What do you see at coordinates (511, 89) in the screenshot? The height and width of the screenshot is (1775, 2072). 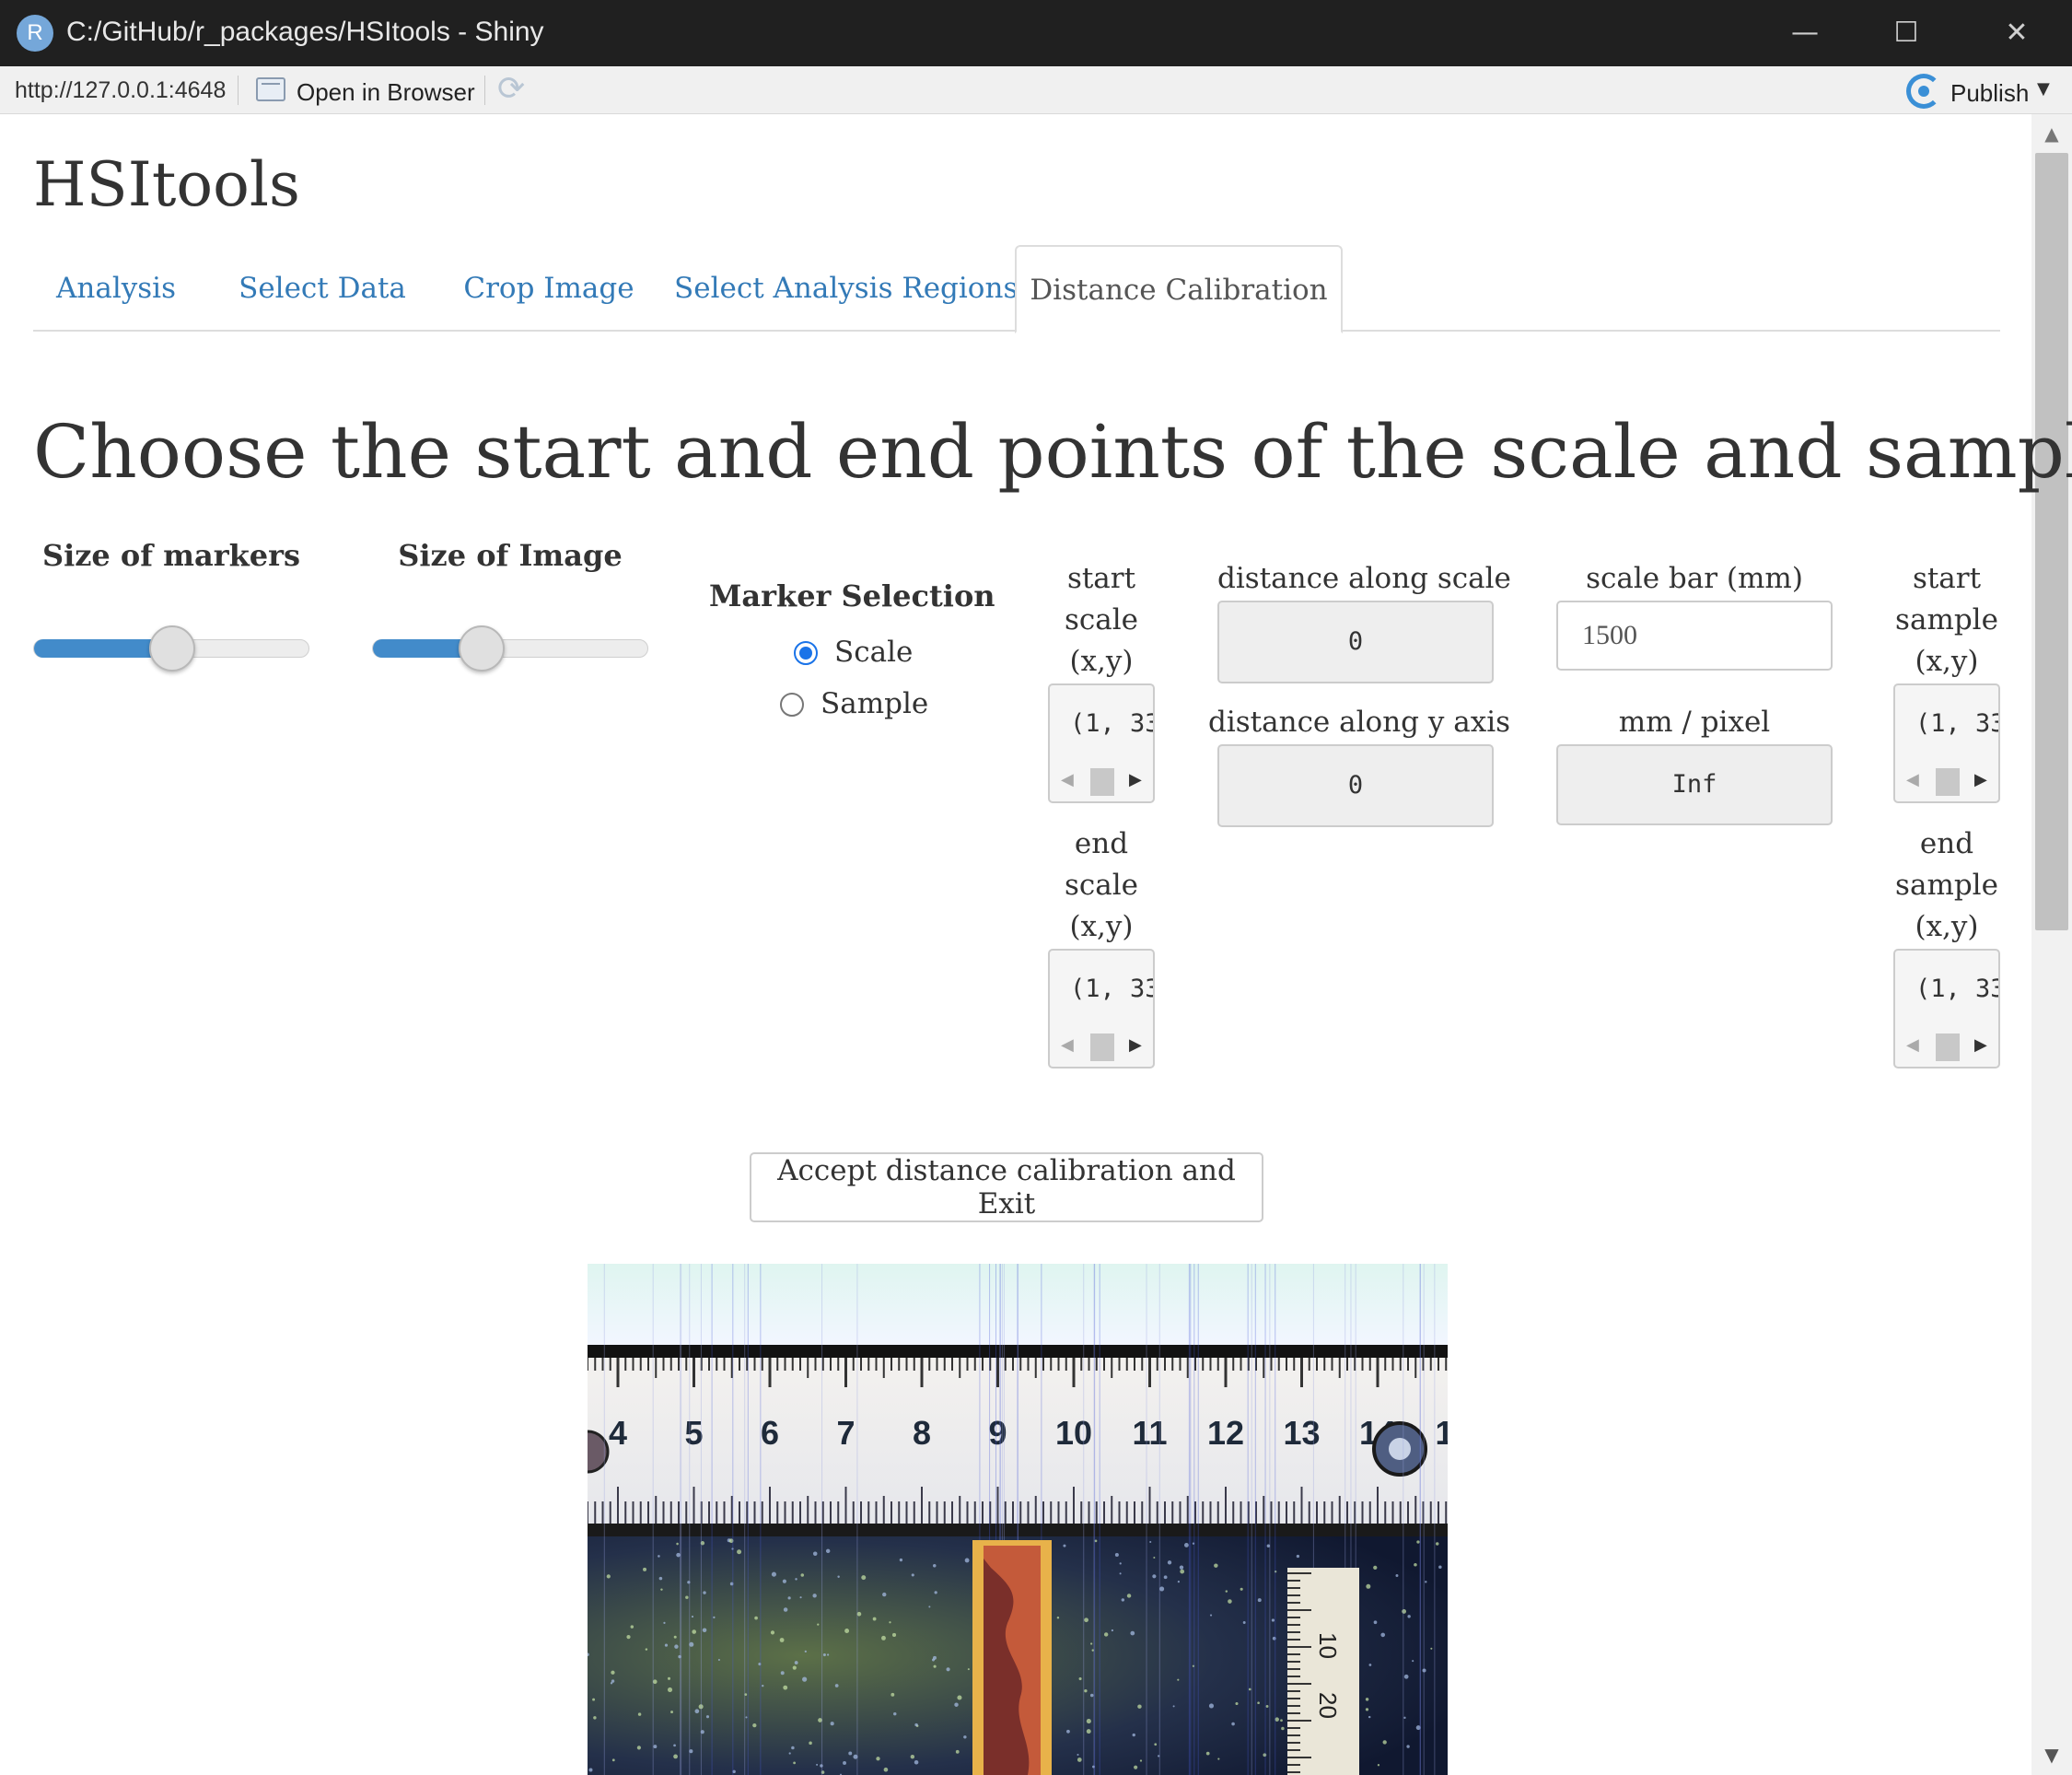 I see `refresh-icon: ⟳` at bounding box center [511, 89].